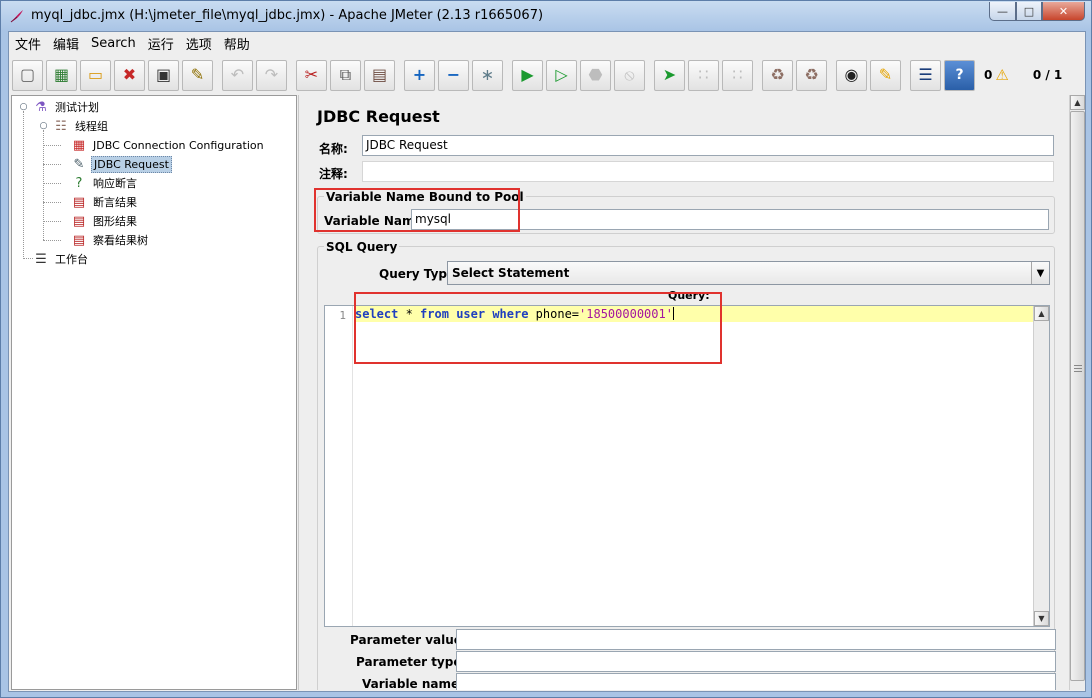 The image size is (1092, 698). Describe the element at coordinates (91, 126) in the screenshot. I see `tree-item-label: 线程组` at that location.